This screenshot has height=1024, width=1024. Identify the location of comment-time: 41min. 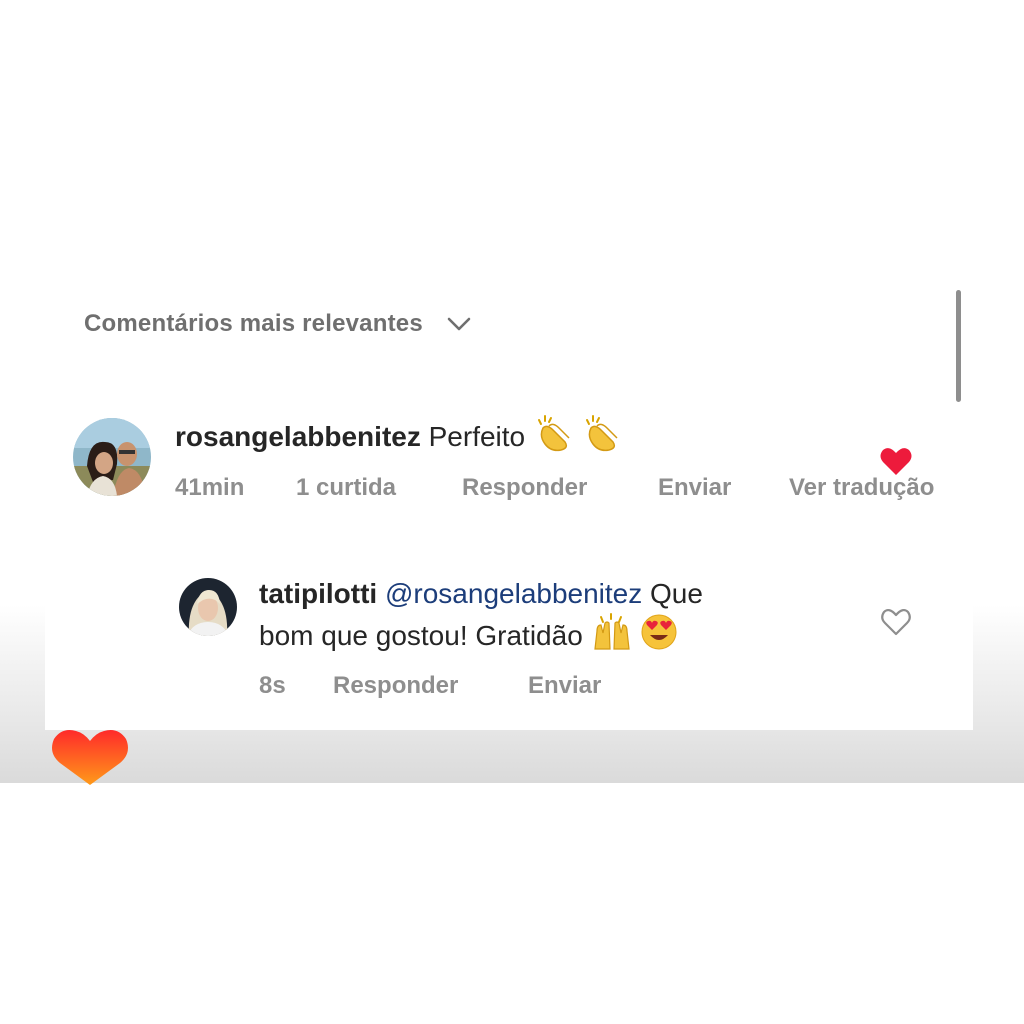
(210, 487).